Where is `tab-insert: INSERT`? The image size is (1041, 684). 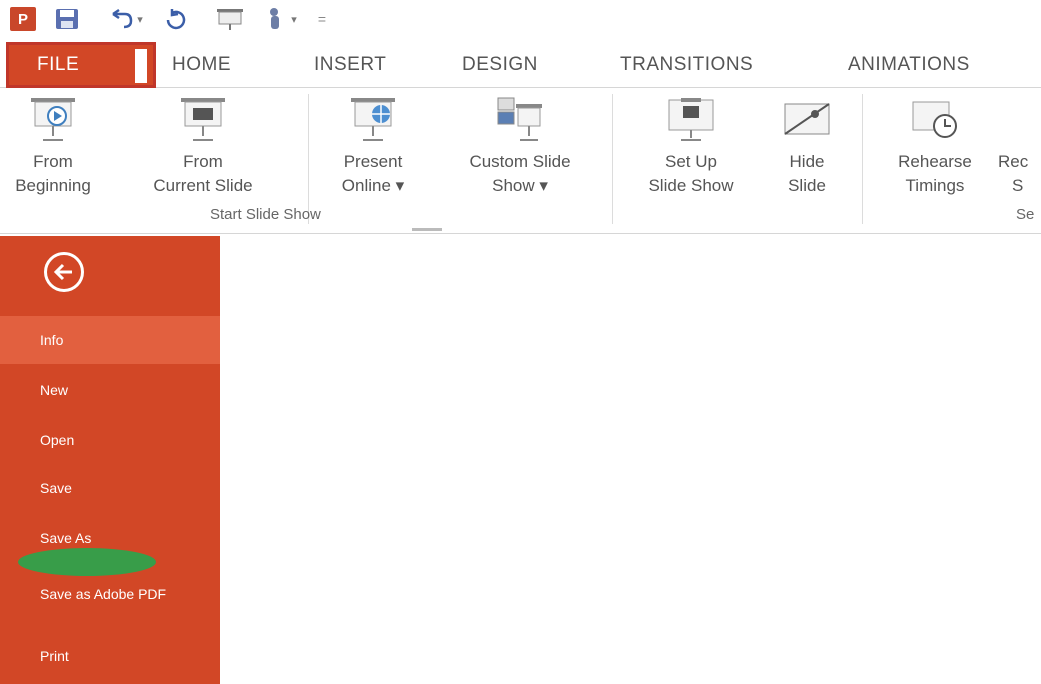
tab-insert: INSERT is located at coordinates (350, 65).